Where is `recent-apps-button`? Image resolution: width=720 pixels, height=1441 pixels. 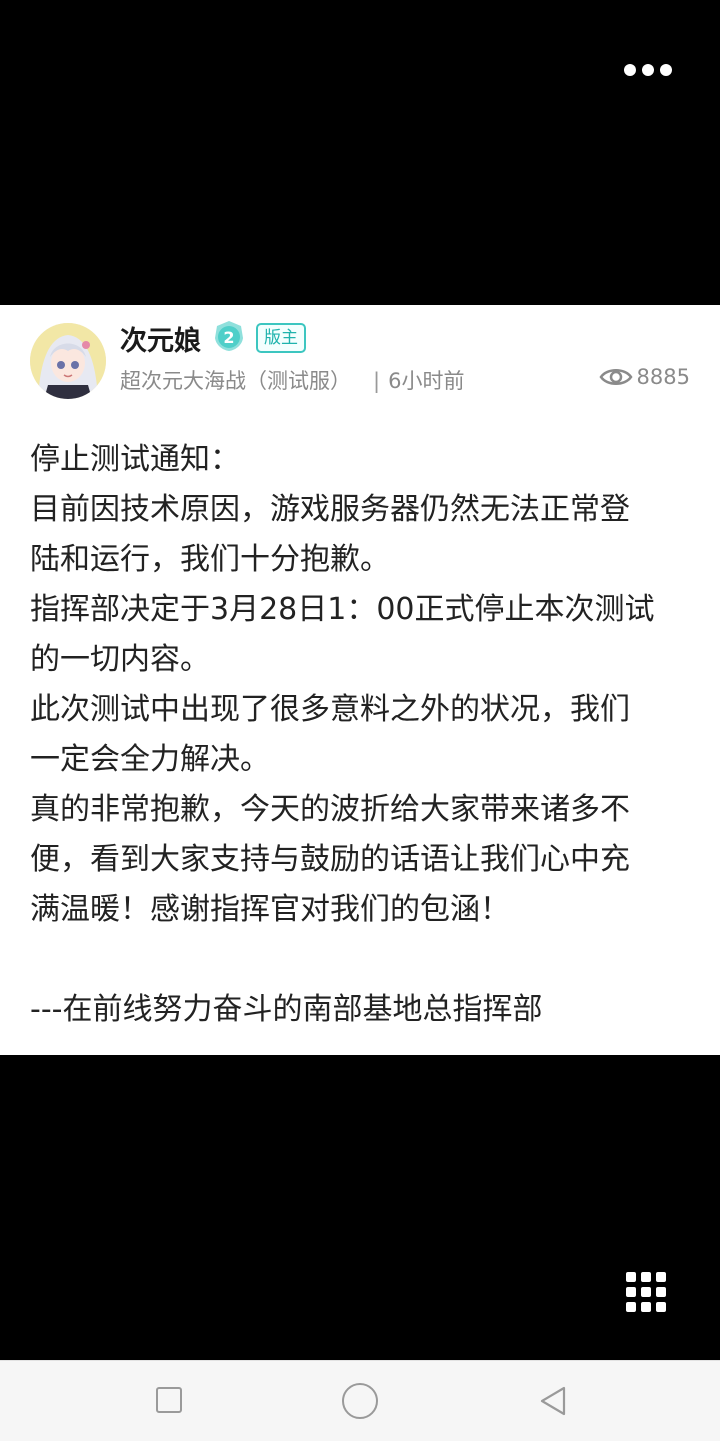
recent-apps-button is located at coordinates (169, 1400).